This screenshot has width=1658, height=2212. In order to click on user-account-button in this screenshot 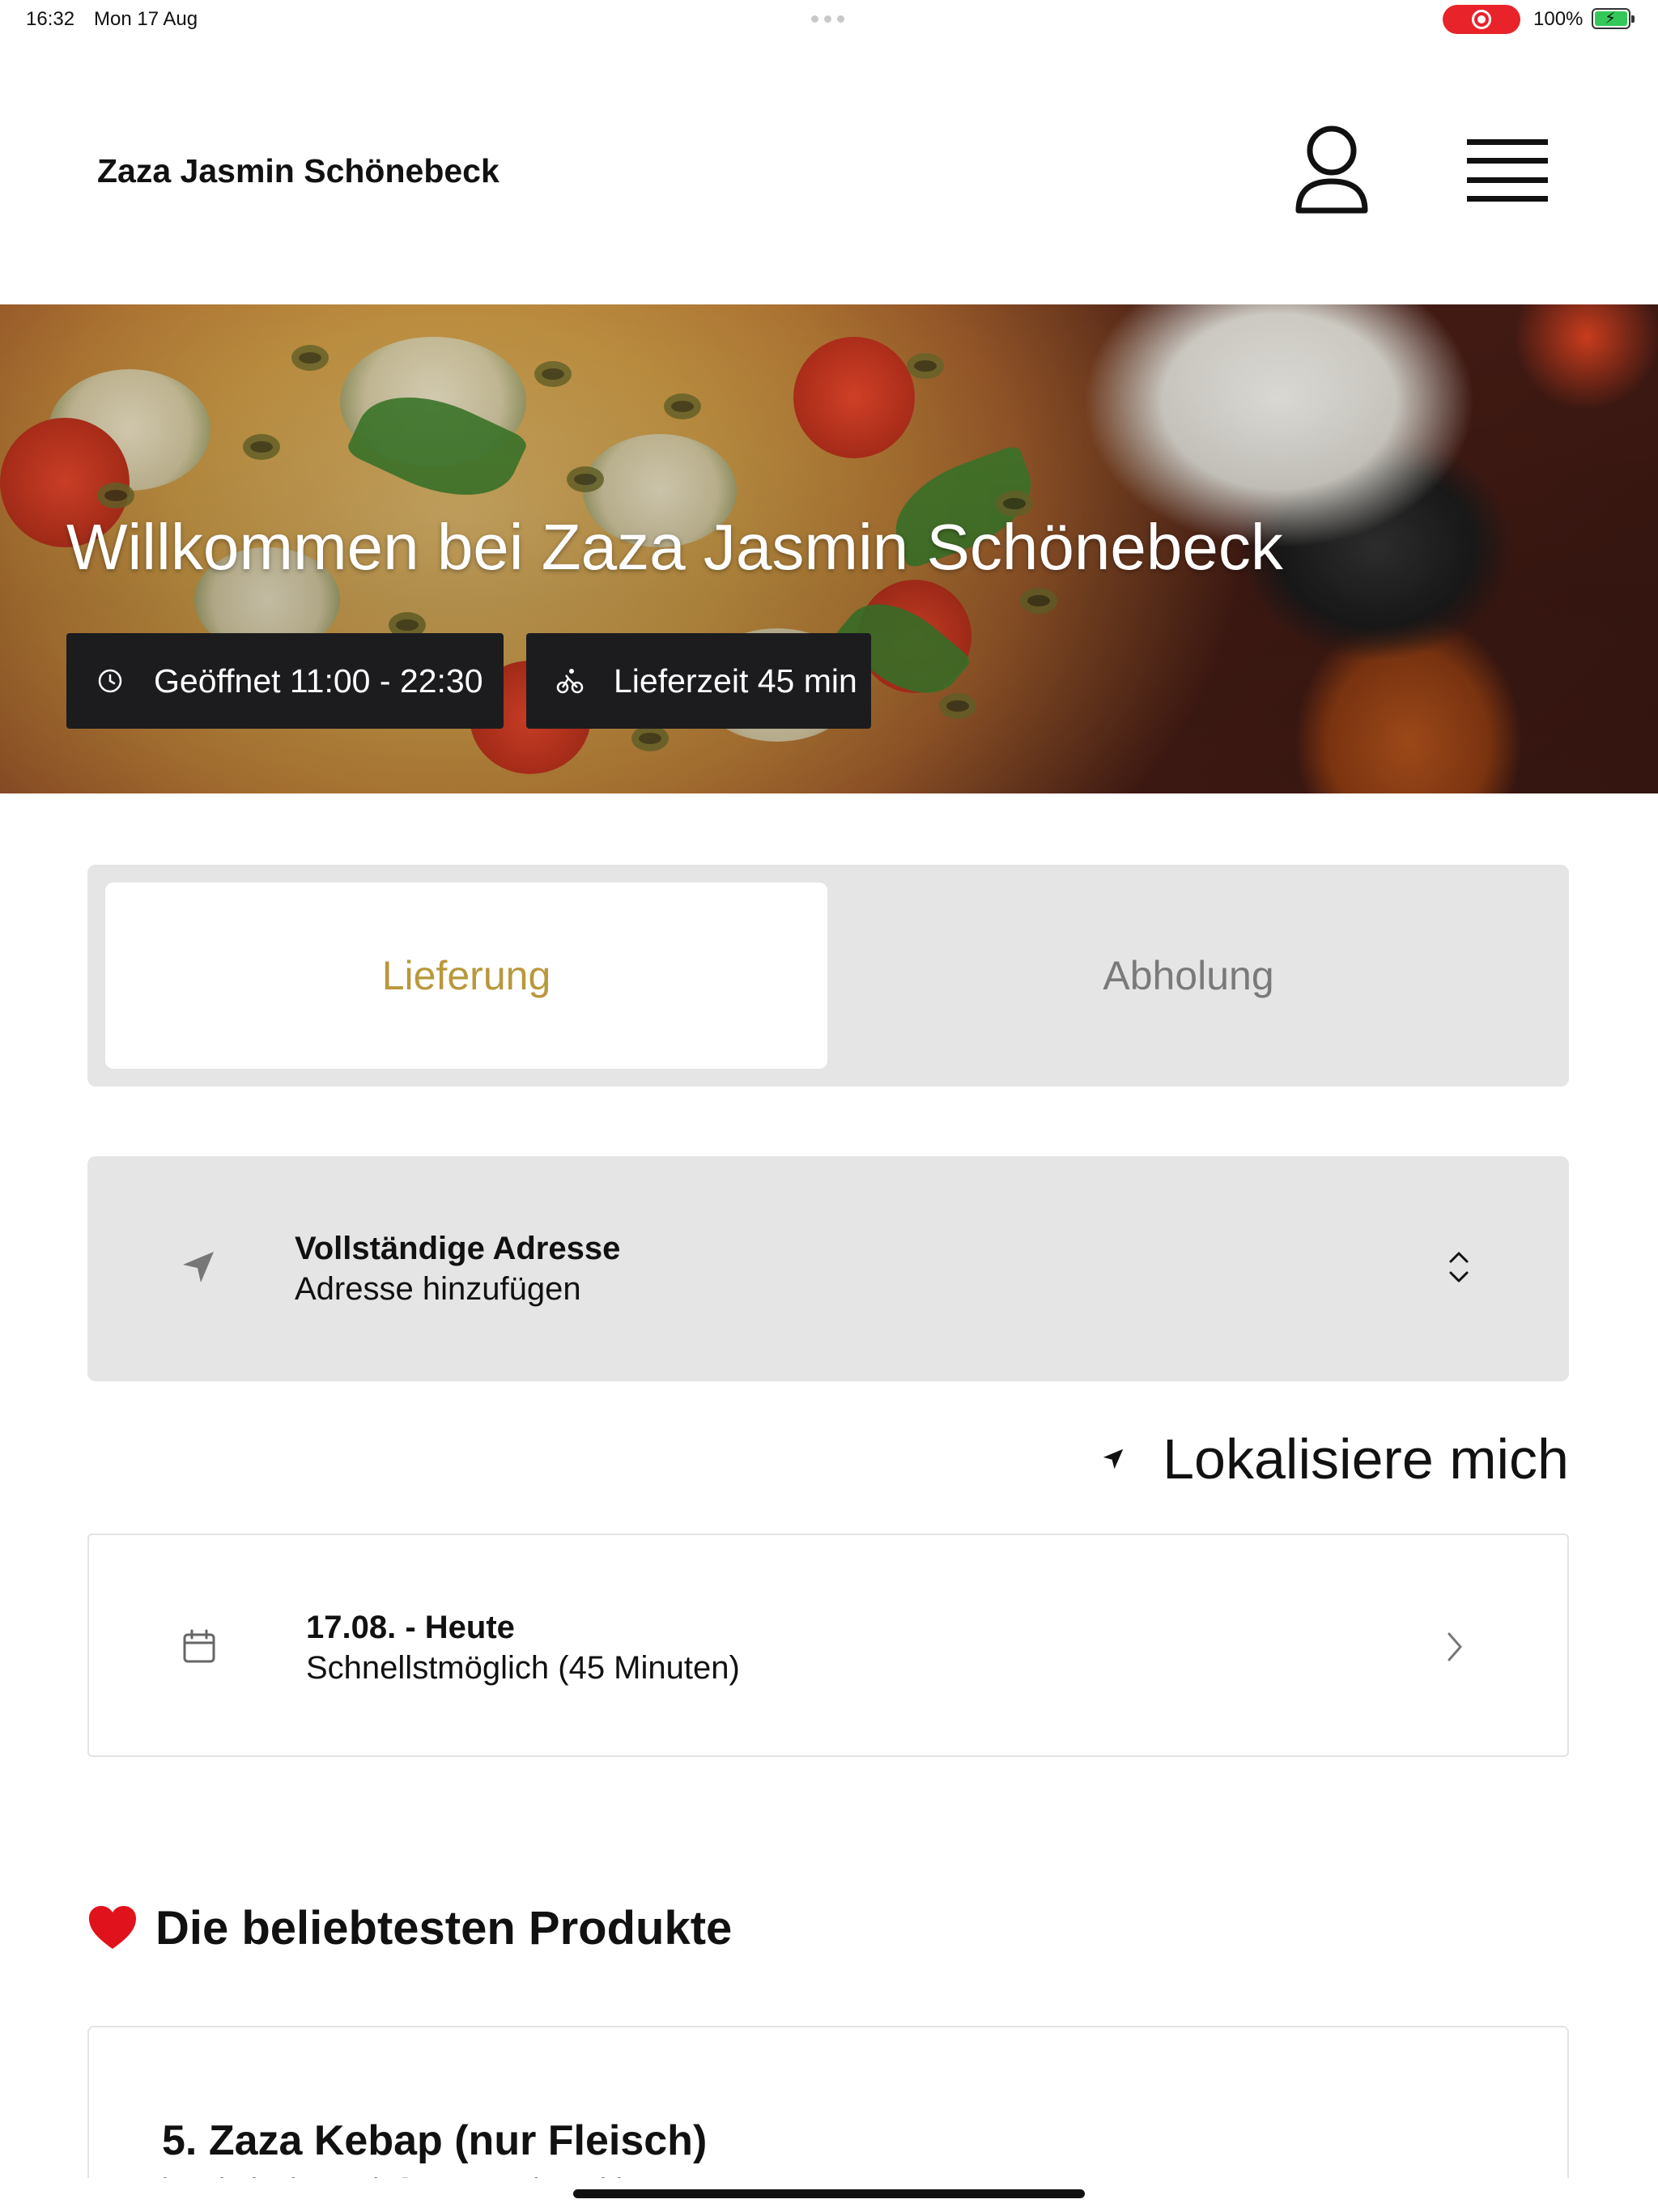, I will do `click(1331, 172)`.